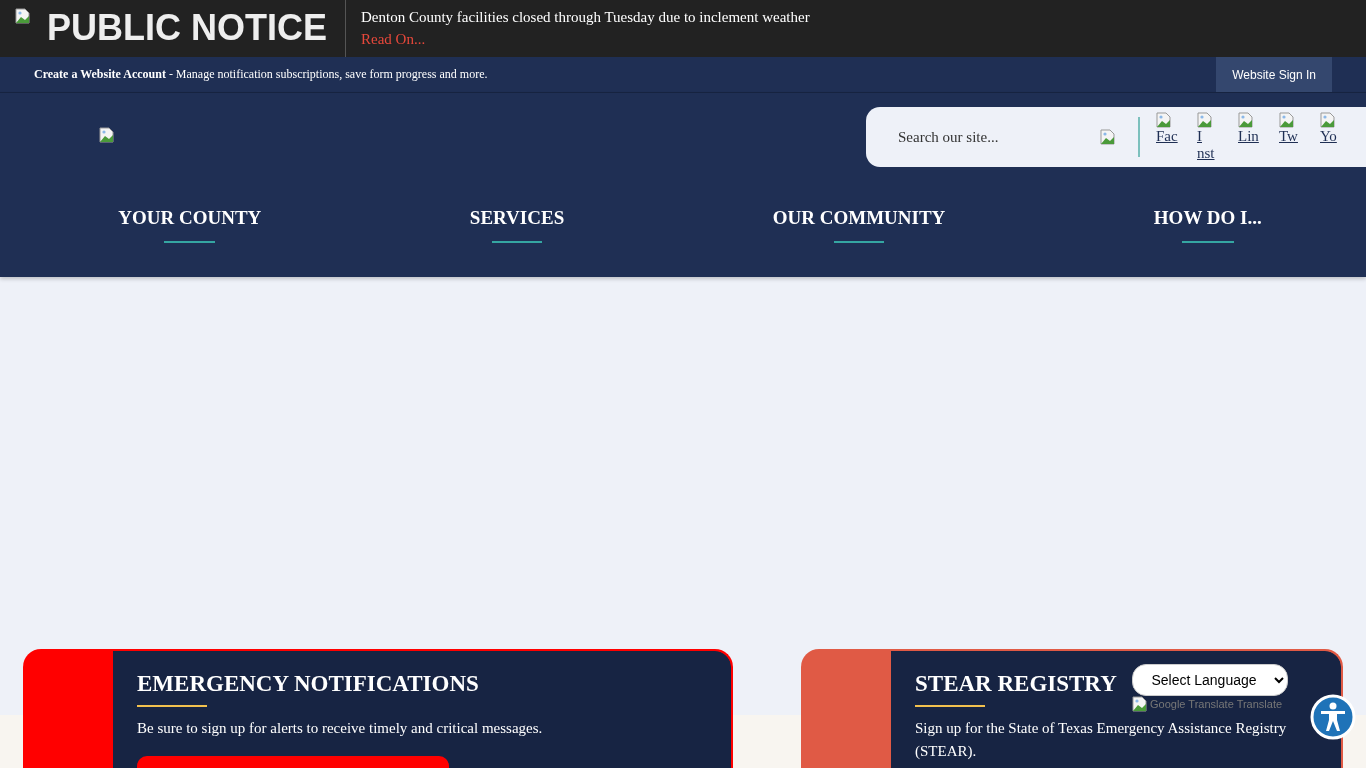 The width and height of the screenshot is (1366, 768). Describe the element at coordinates (340, 728) in the screenshot. I see `card-text: Be sure to sign up for alerts to receive timely and critical messages.` at that location.